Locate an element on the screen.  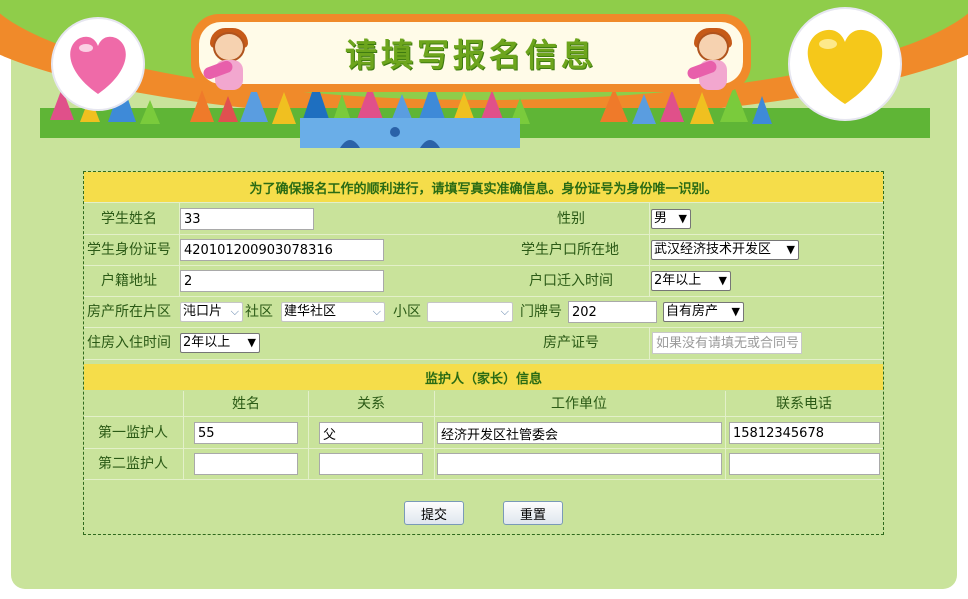
guardian-section-title: 监护人（家长）信息 is located at coordinates (483, 377).